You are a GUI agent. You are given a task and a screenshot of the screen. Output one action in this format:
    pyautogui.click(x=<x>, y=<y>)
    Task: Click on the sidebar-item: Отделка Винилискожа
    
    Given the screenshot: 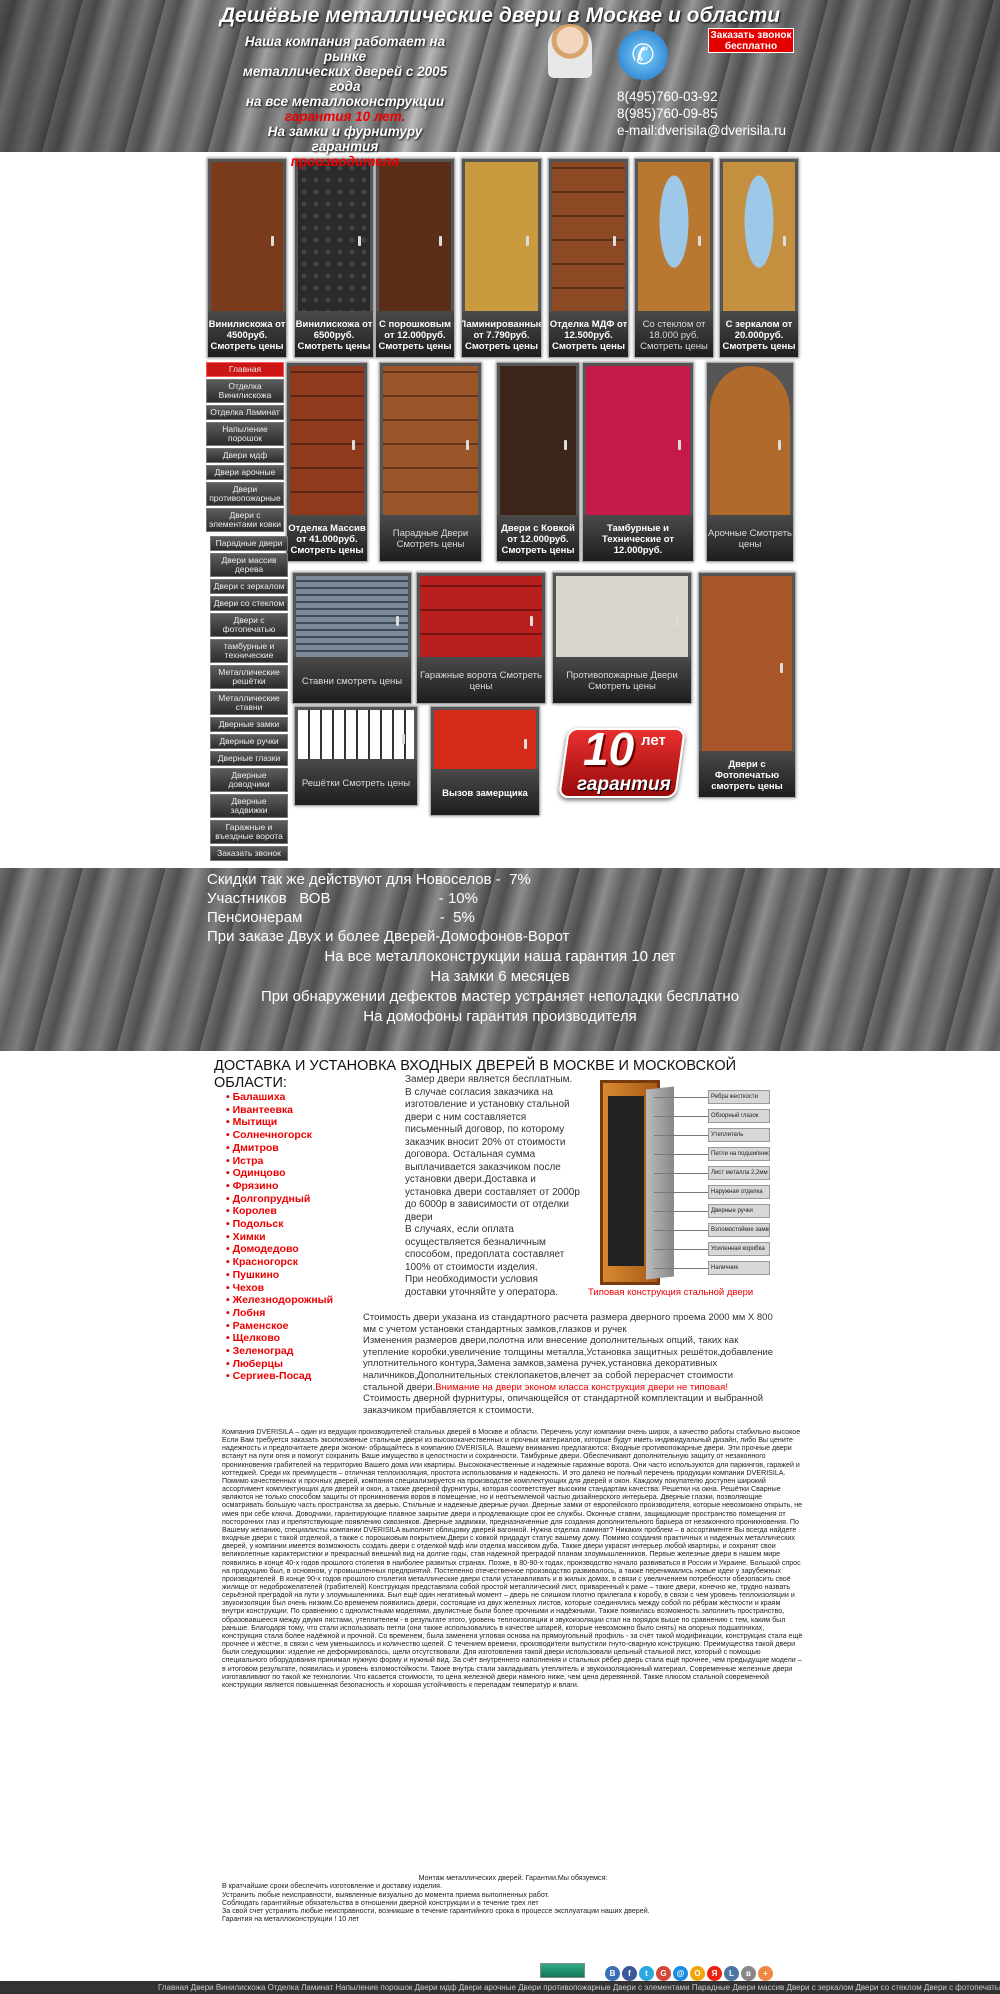 What is the action you would take?
    pyautogui.click(x=245, y=391)
    